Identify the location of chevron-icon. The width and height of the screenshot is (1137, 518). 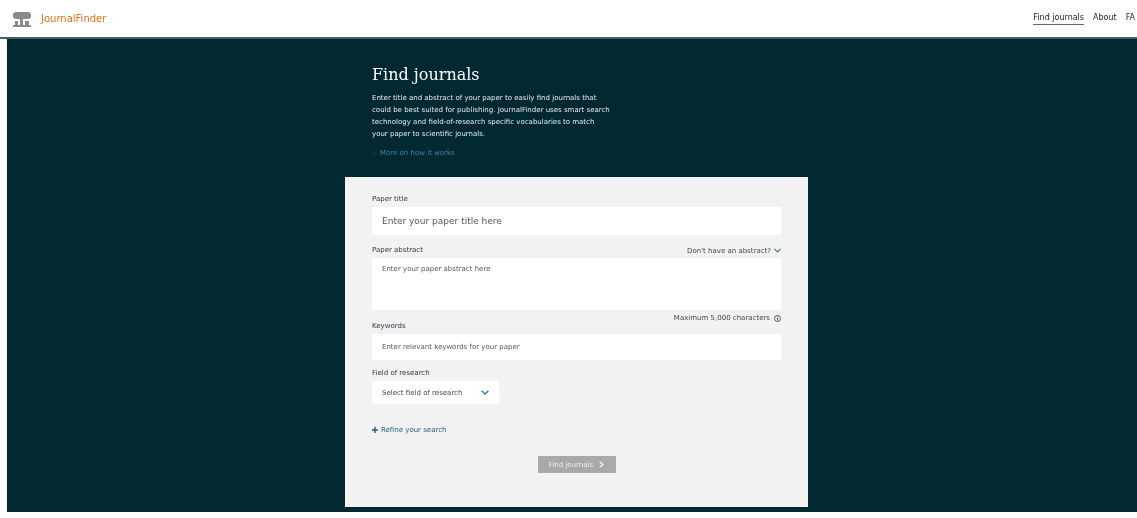
(374, 153).